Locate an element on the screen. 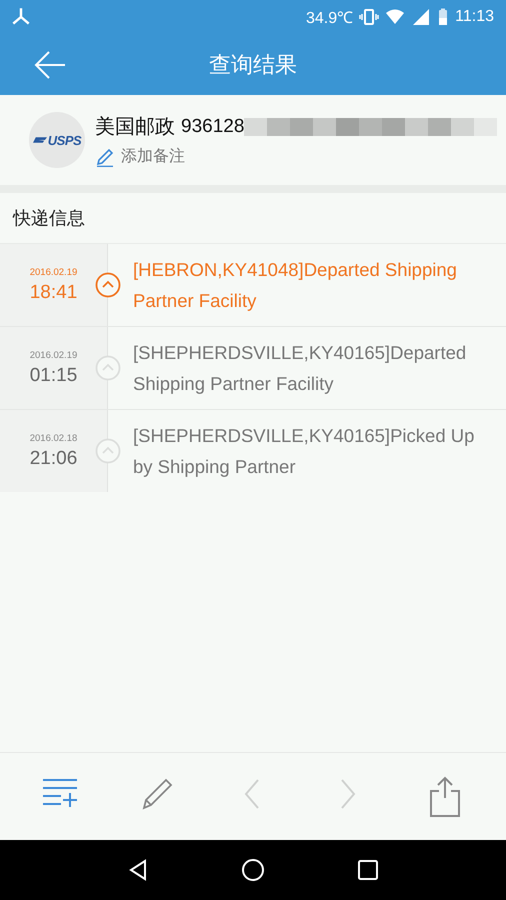 This screenshot has height=900, width=506. clock-text: 11:13 is located at coordinates (474, 17).